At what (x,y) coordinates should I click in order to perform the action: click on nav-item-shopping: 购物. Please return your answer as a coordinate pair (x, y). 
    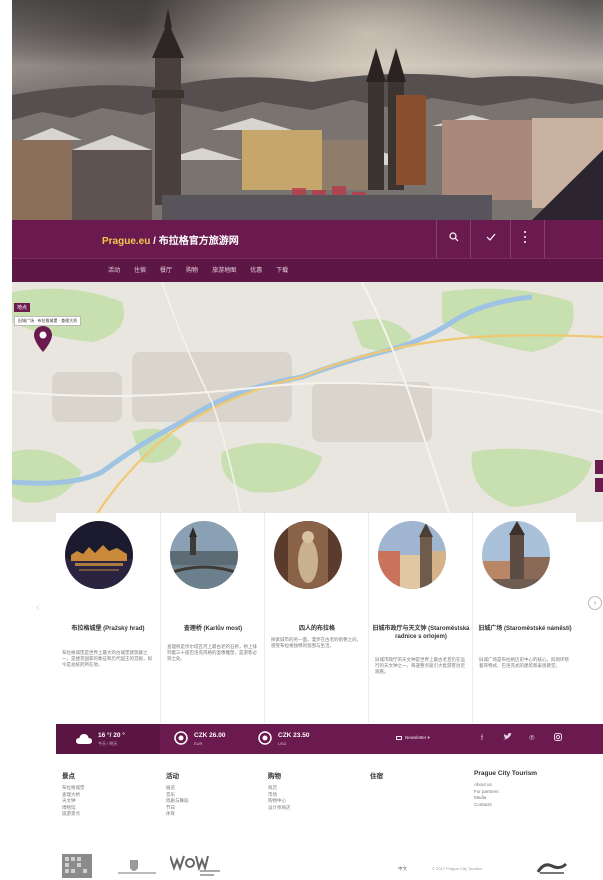
    Looking at the image, I should click on (192, 269).